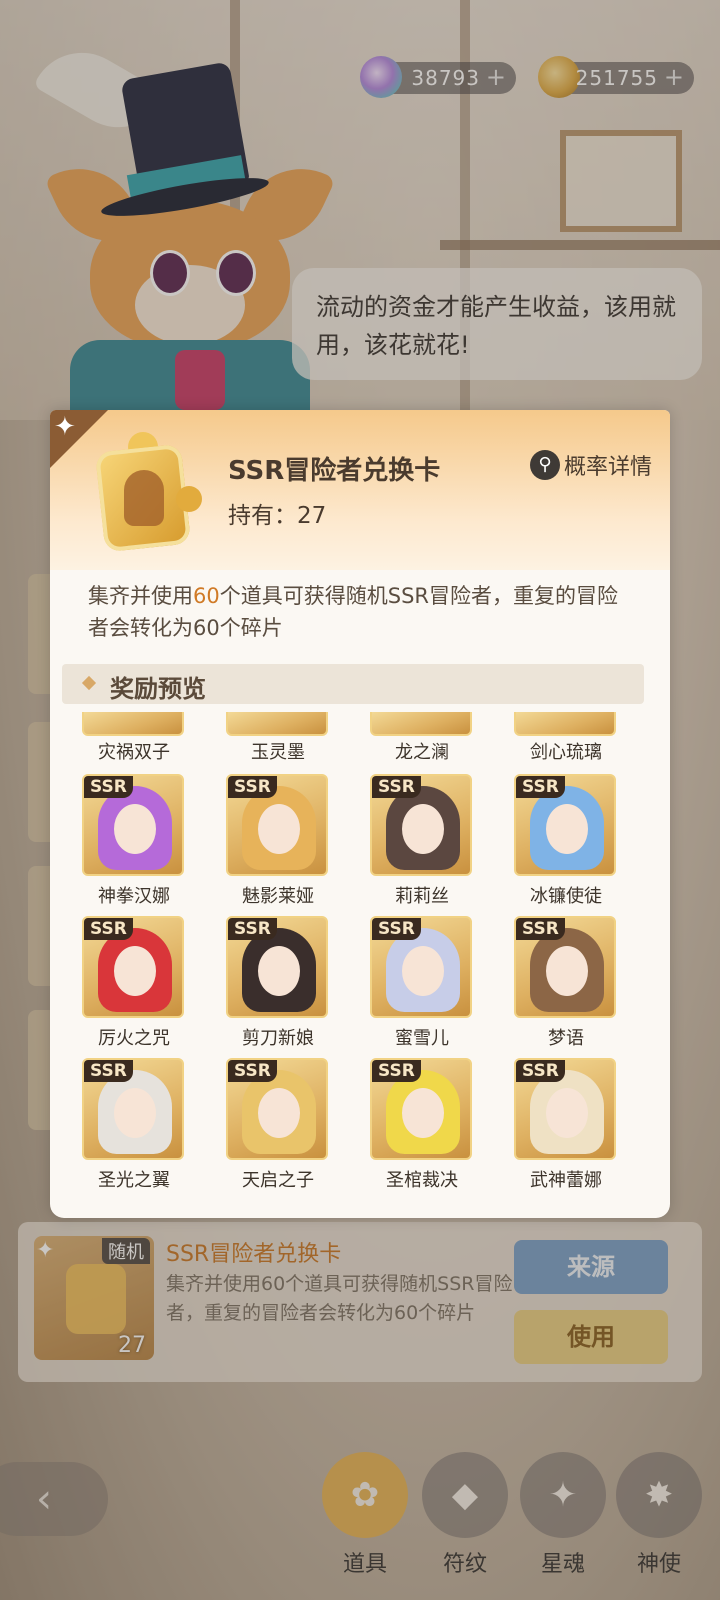  I want to click on character-name: 剪刀新娘, so click(278, 1038).